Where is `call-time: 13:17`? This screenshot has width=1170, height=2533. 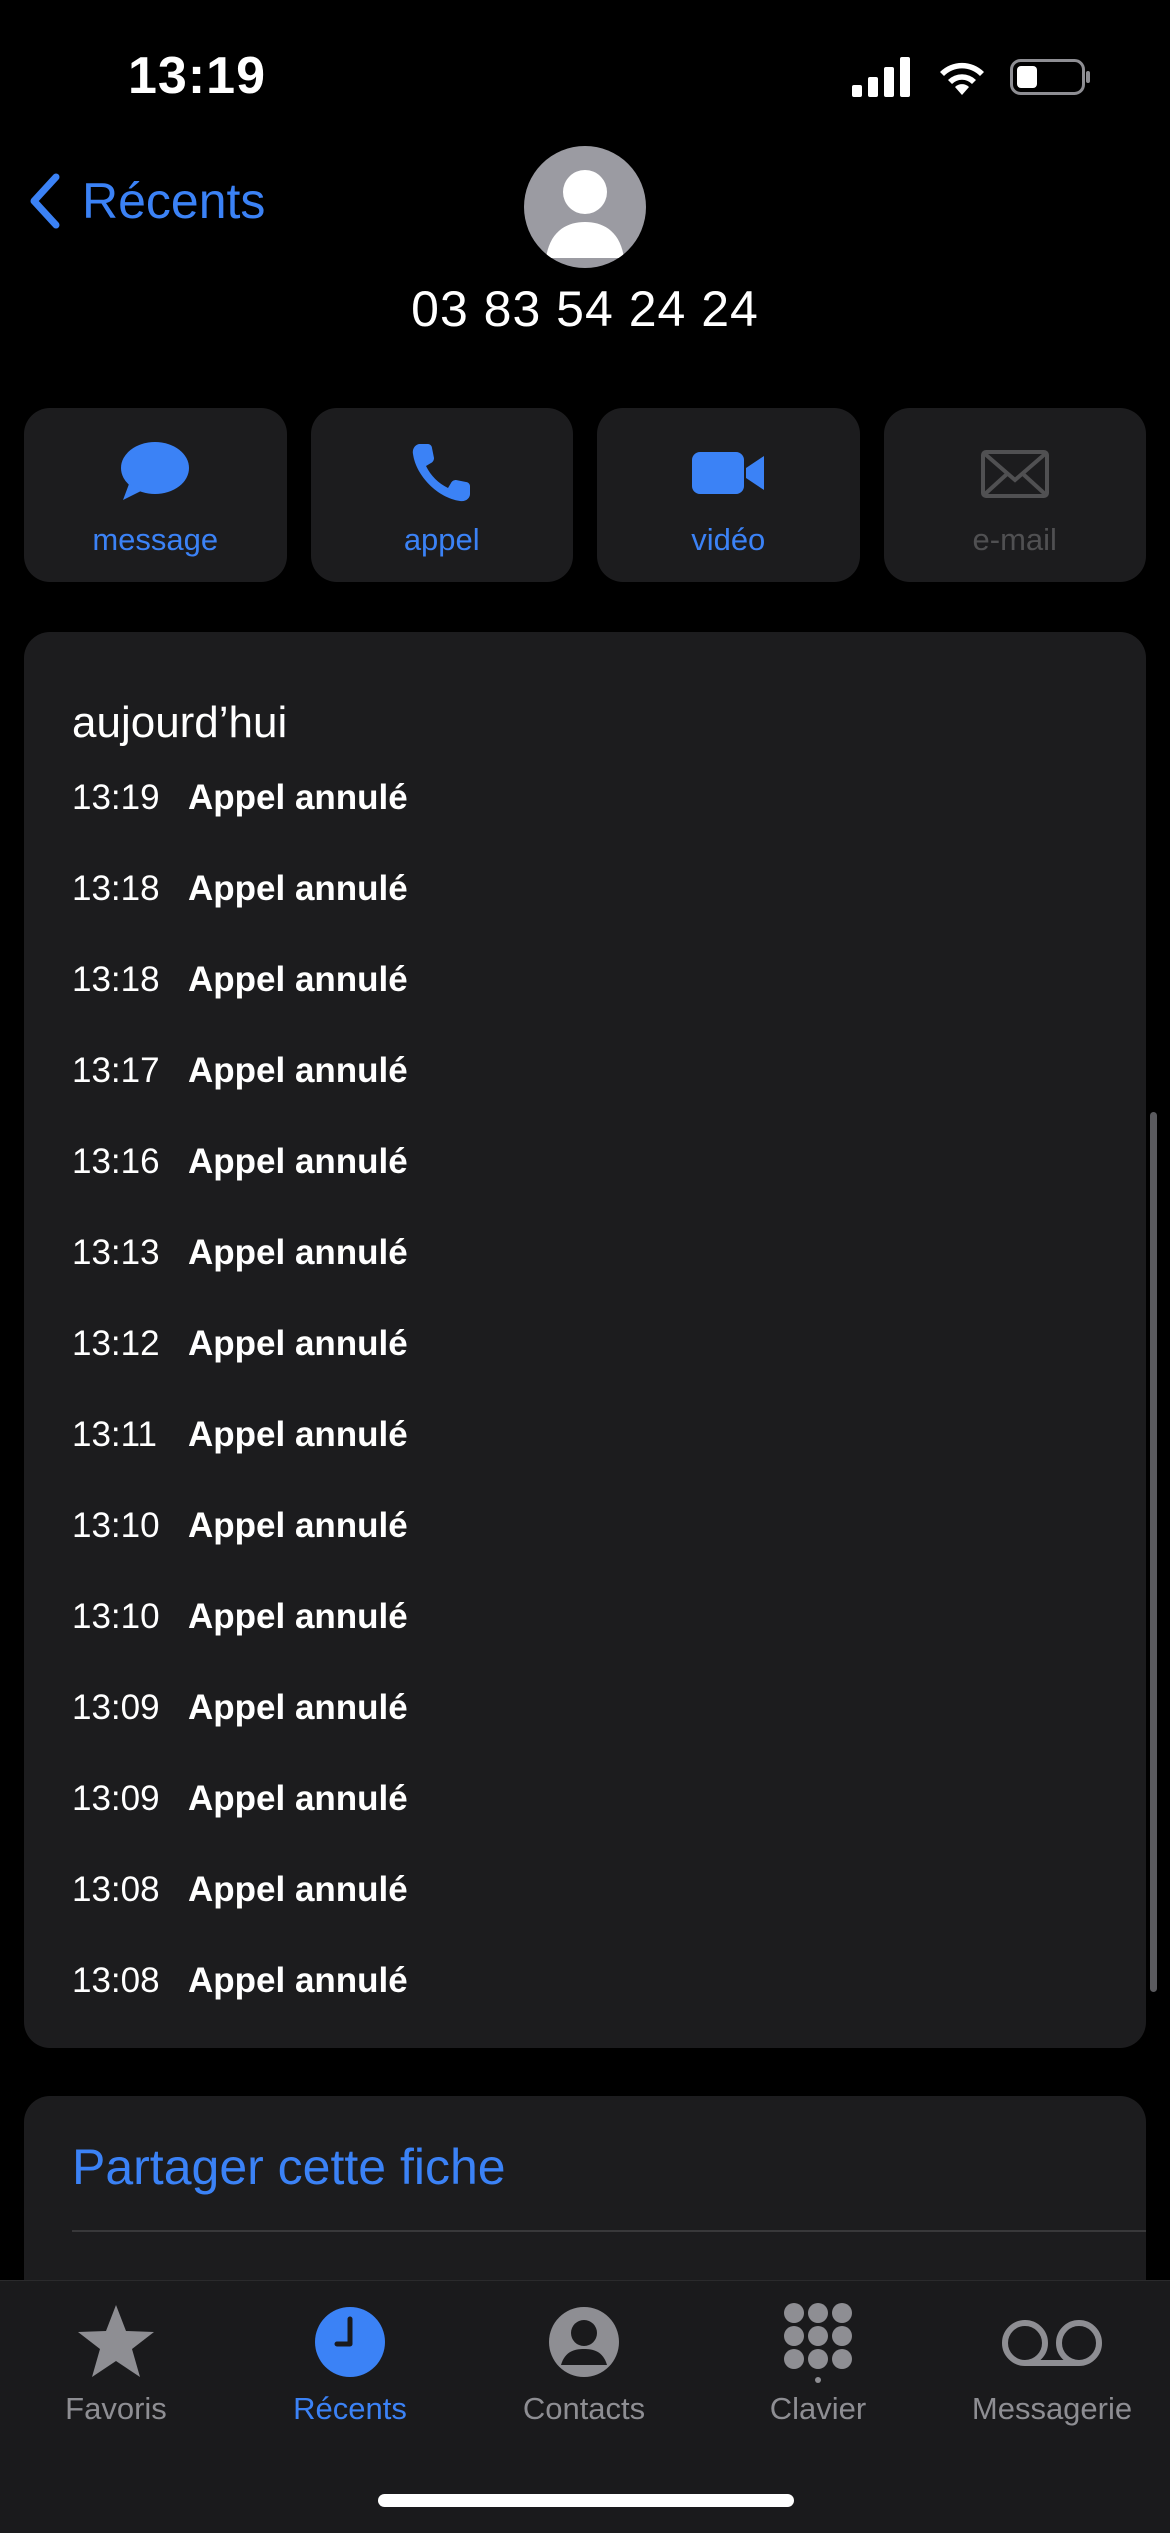 call-time: 13:17 is located at coordinates (116, 1070).